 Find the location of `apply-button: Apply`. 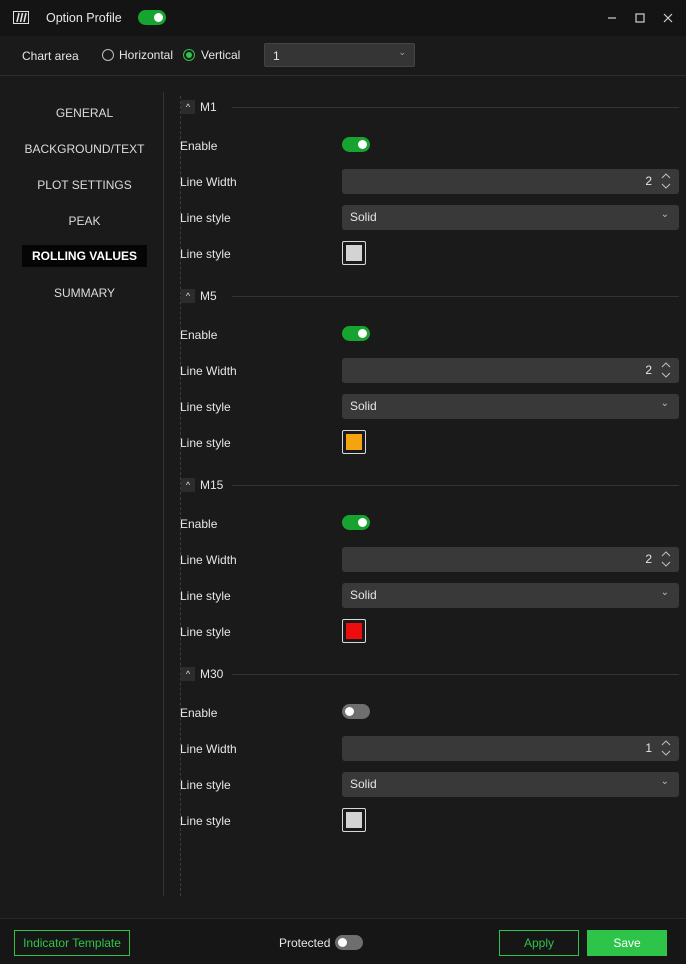

apply-button: Apply is located at coordinates (539, 943).